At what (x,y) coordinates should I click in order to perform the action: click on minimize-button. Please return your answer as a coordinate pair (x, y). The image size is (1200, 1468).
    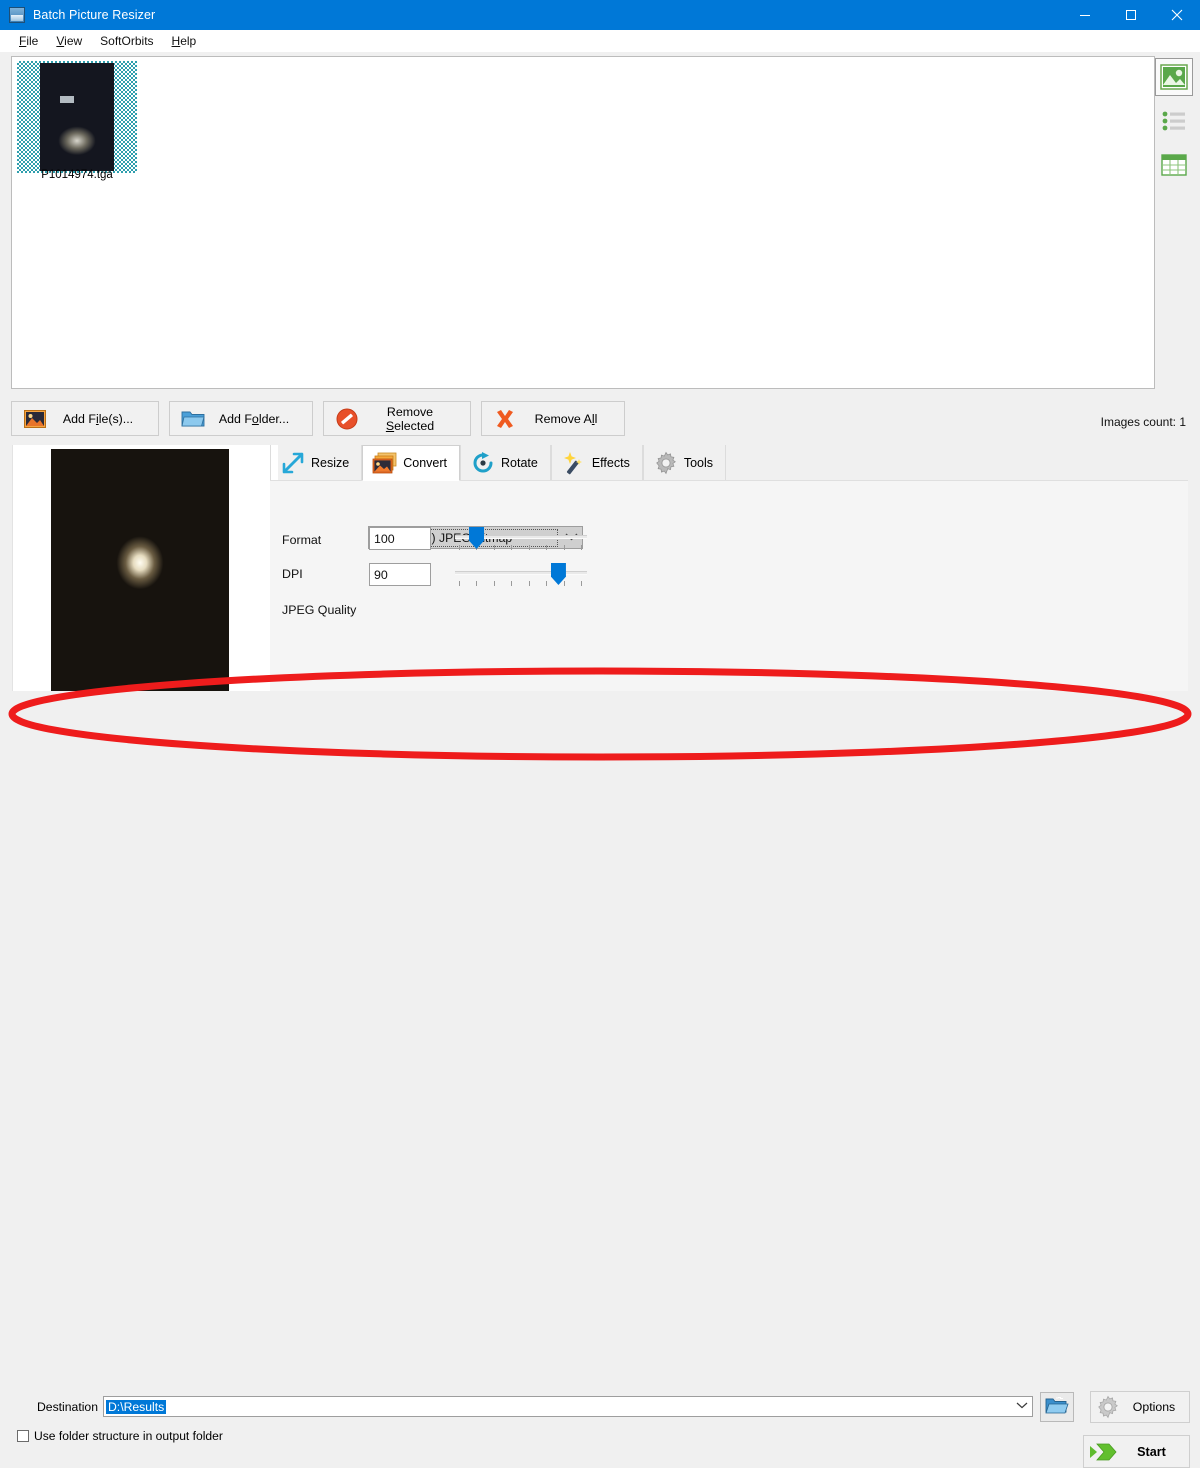
    Looking at the image, I should click on (1085, 15).